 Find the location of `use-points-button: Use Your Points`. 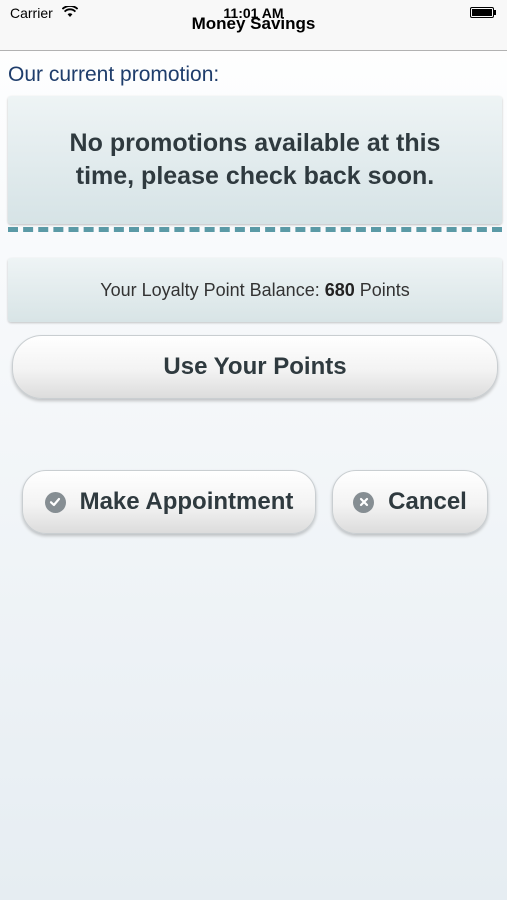

use-points-button: Use Your Points is located at coordinates (255, 367).